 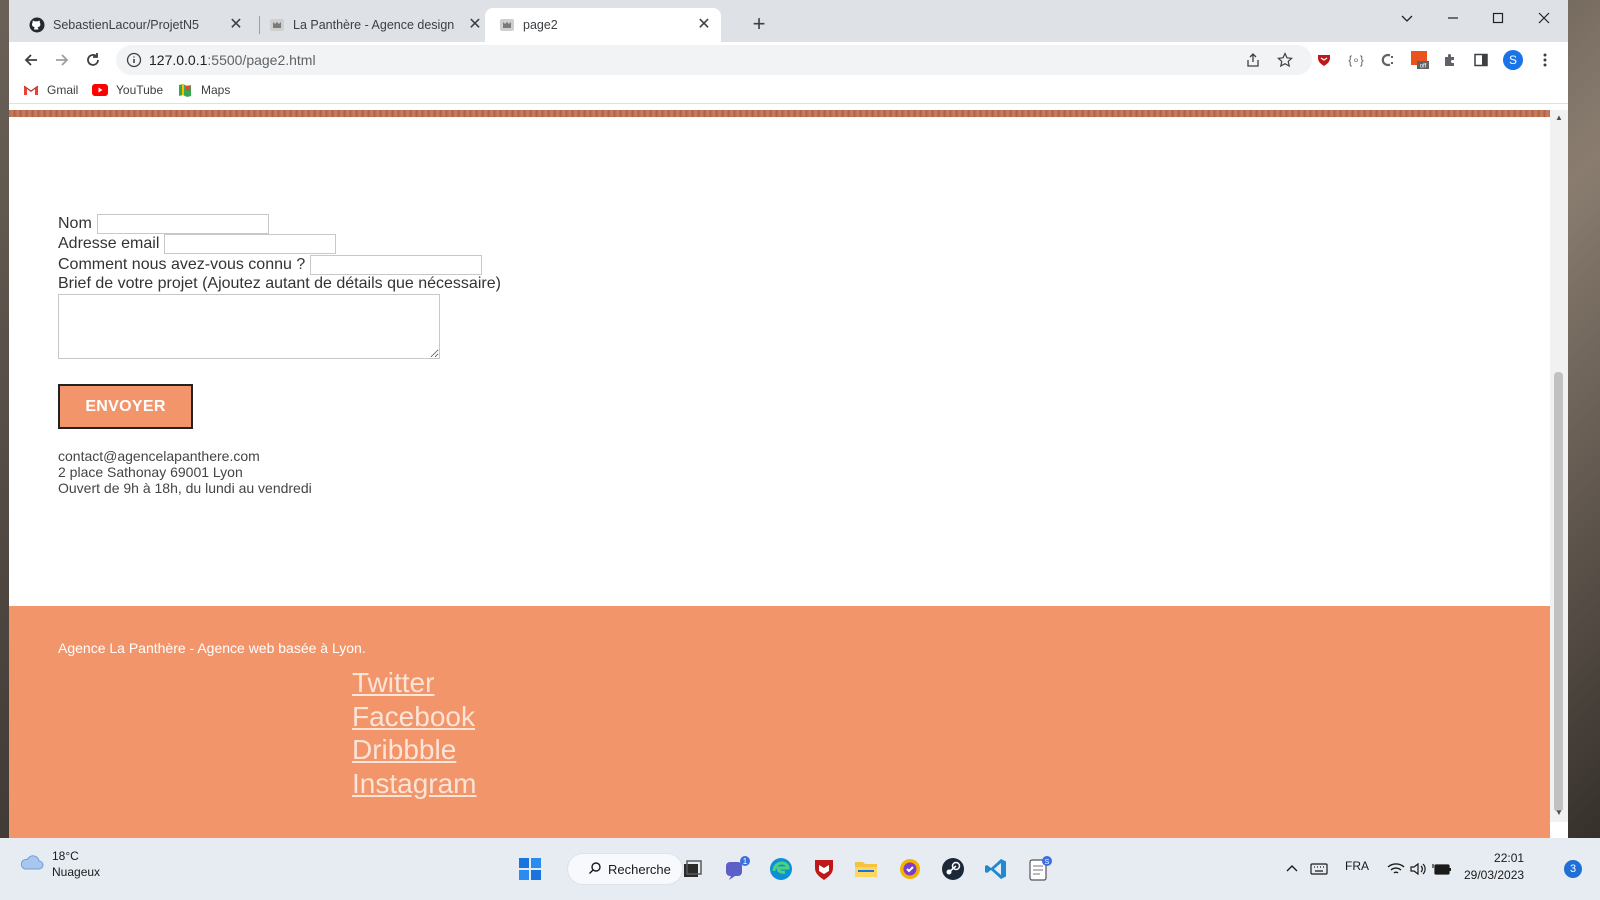 What do you see at coordinates (540, 25) in the screenshot?
I see `tab-label: page2` at bounding box center [540, 25].